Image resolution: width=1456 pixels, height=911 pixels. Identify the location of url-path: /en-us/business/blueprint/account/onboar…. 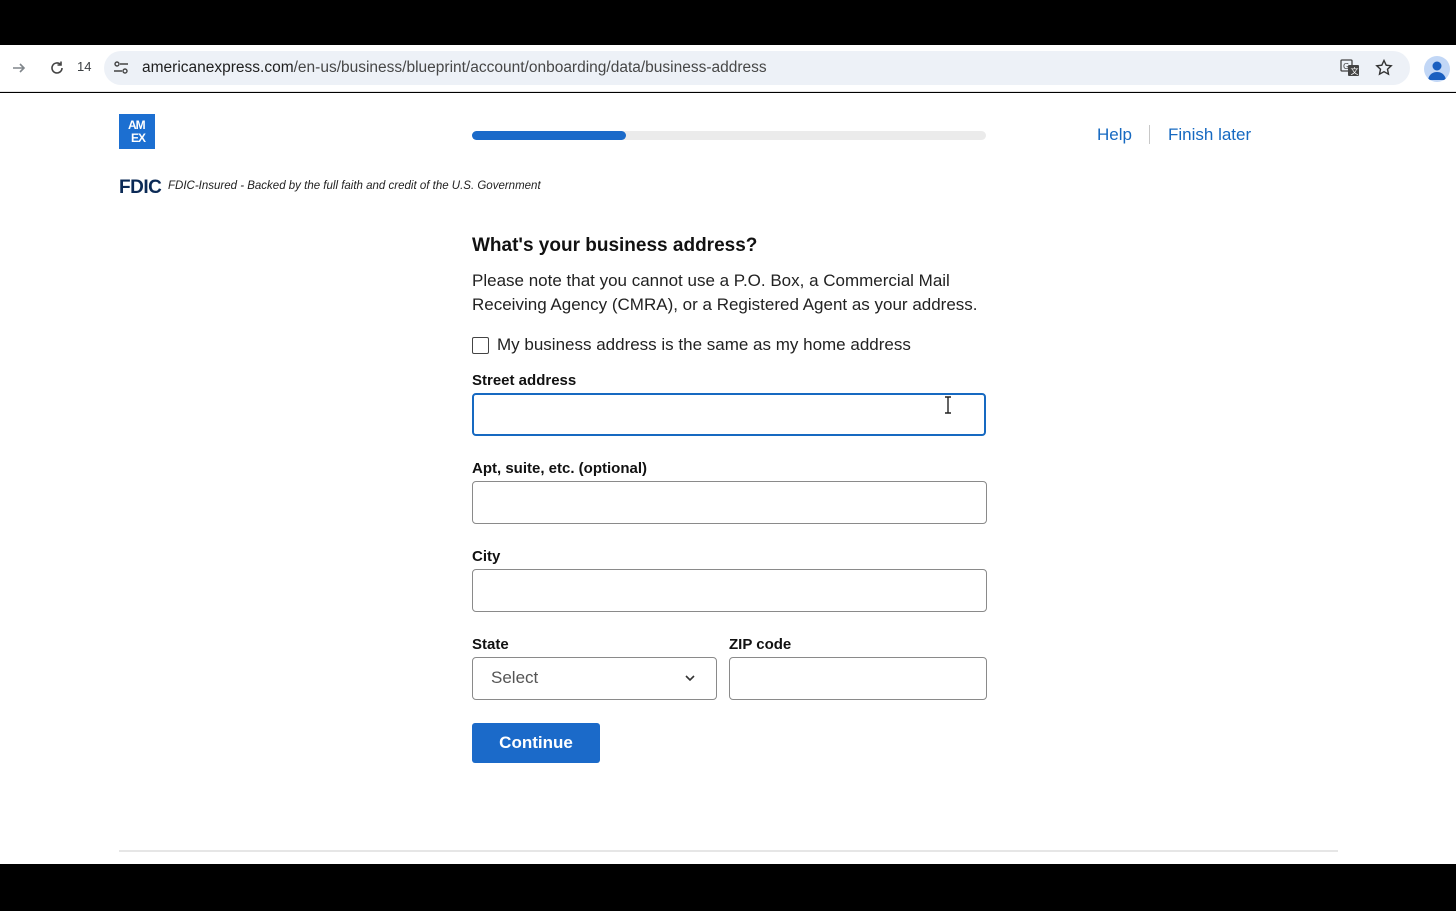
(530, 67).